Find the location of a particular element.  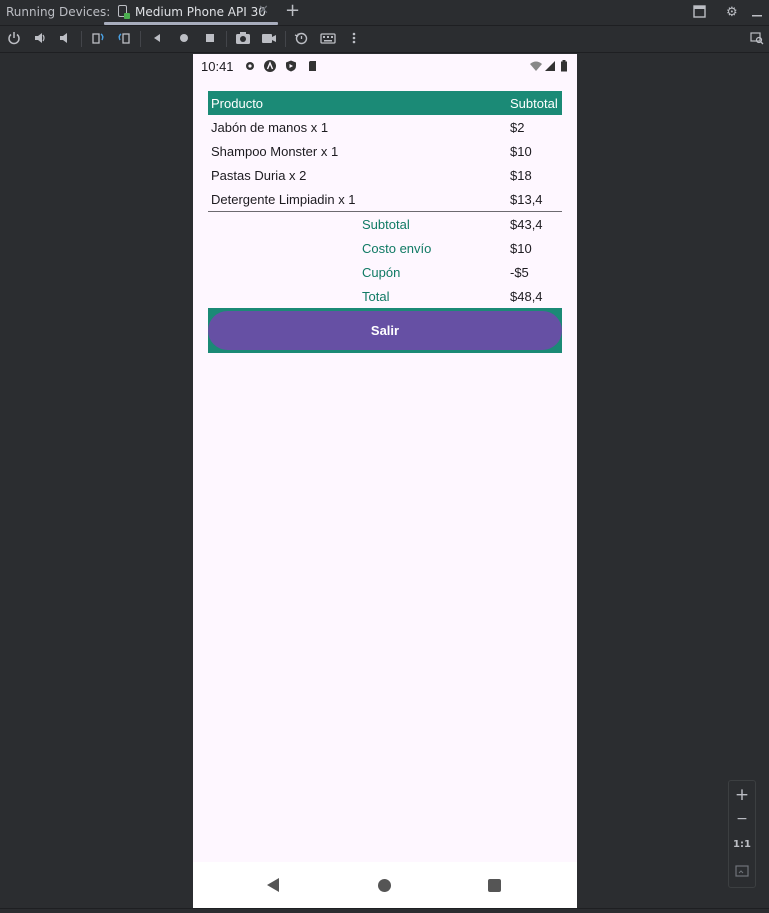

settings-gear-icon is located at coordinates (250, 65).